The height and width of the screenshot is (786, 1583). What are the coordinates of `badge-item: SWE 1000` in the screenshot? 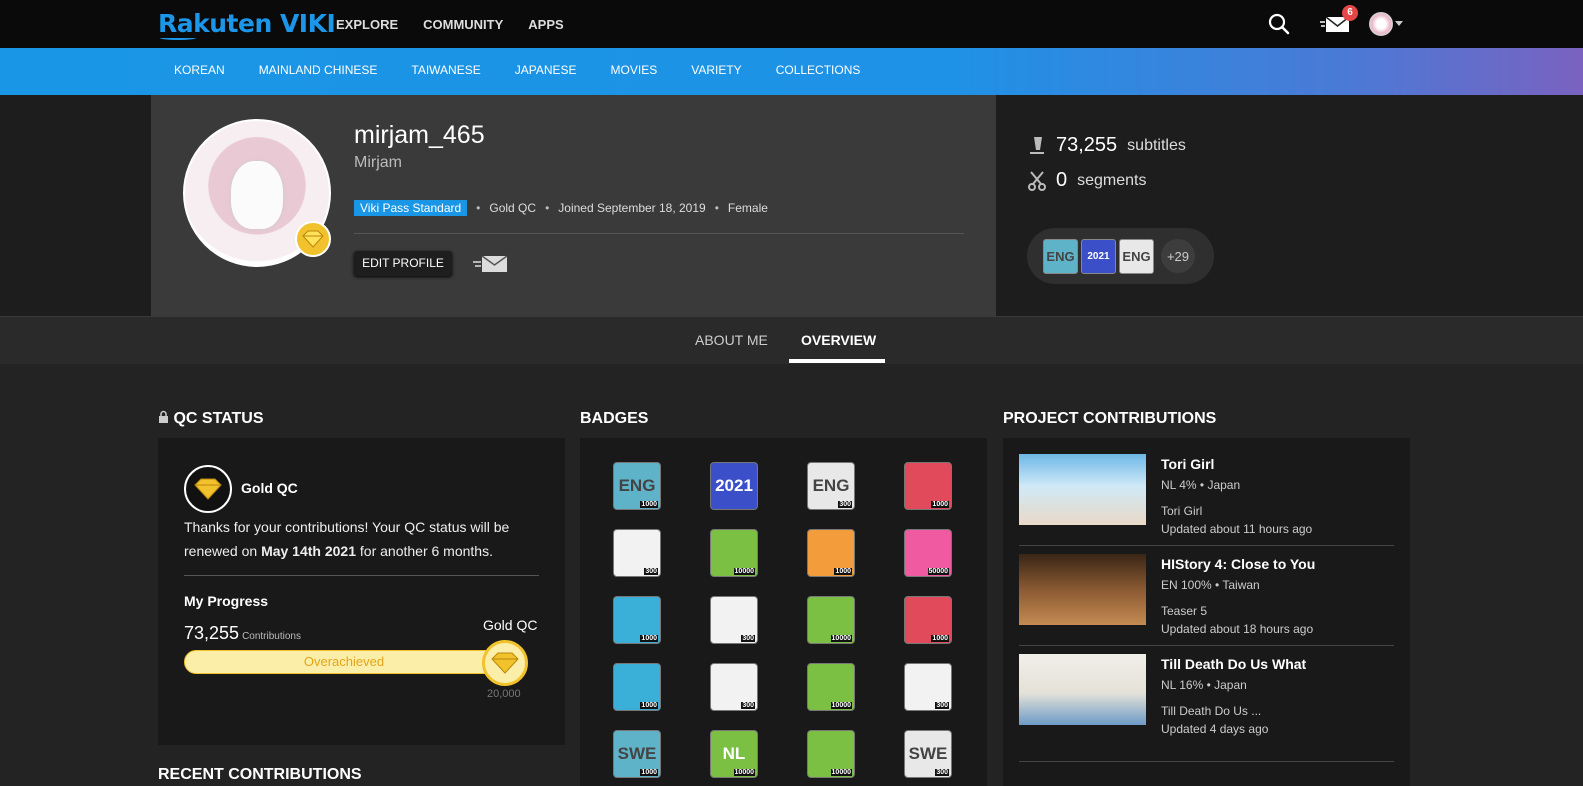 It's located at (637, 754).